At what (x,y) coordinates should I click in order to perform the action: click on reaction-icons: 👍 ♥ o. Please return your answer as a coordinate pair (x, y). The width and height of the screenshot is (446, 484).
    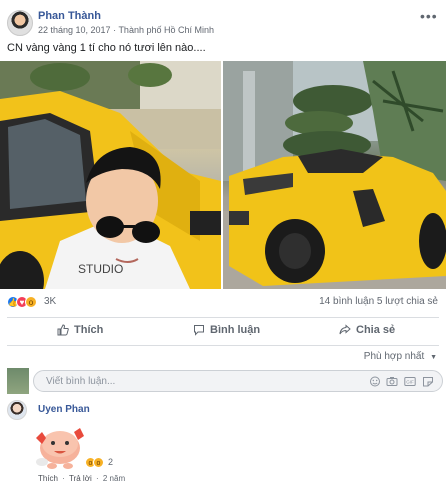
    Looking at the image, I should click on (27, 302).